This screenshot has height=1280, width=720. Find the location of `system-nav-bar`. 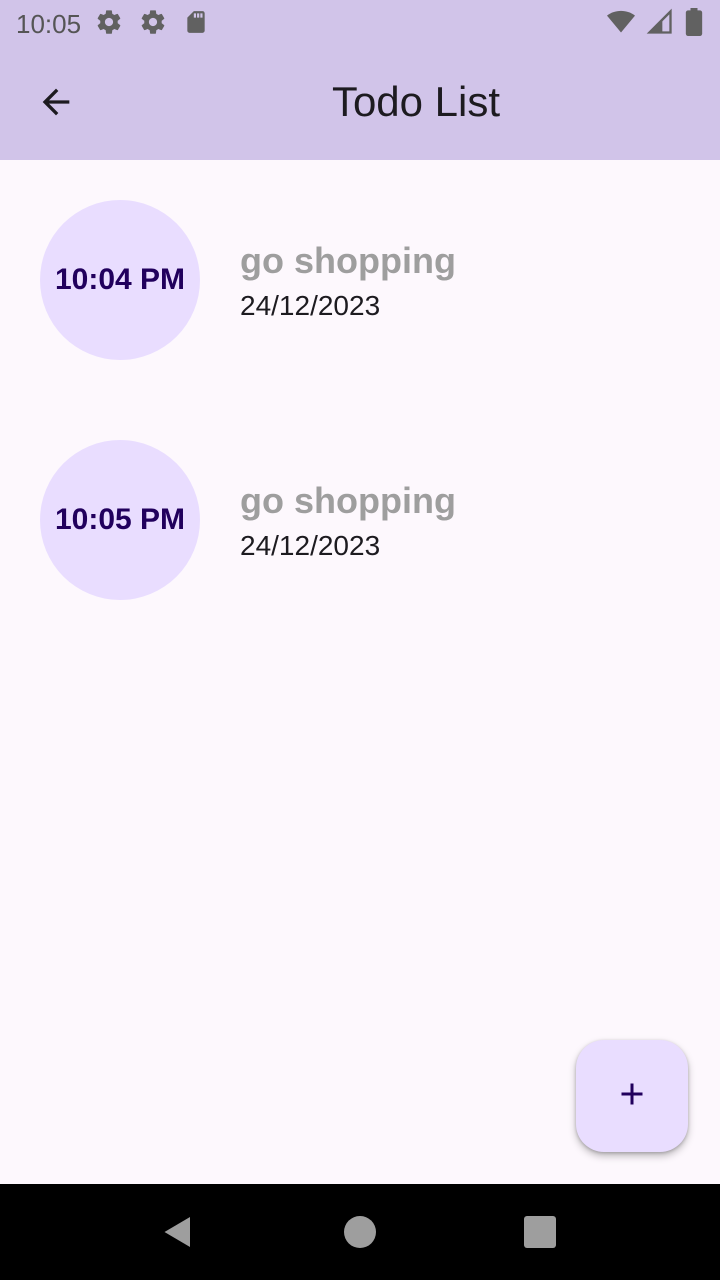

system-nav-bar is located at coordinates (360, 1232).